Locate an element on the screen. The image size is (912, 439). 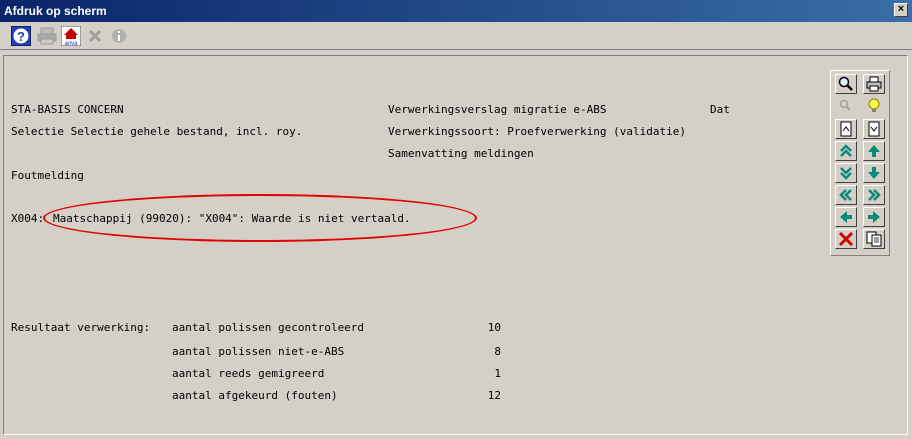
double-chevron-left-icon is located at coordinates (845, 195).